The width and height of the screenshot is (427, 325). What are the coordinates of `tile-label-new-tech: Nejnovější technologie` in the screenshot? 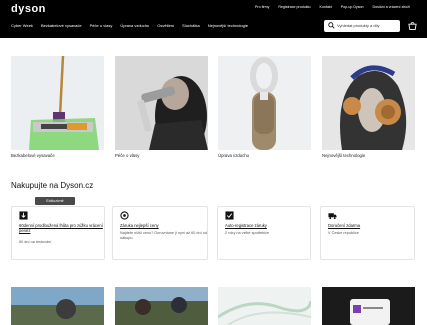 It's located at (343, 155).